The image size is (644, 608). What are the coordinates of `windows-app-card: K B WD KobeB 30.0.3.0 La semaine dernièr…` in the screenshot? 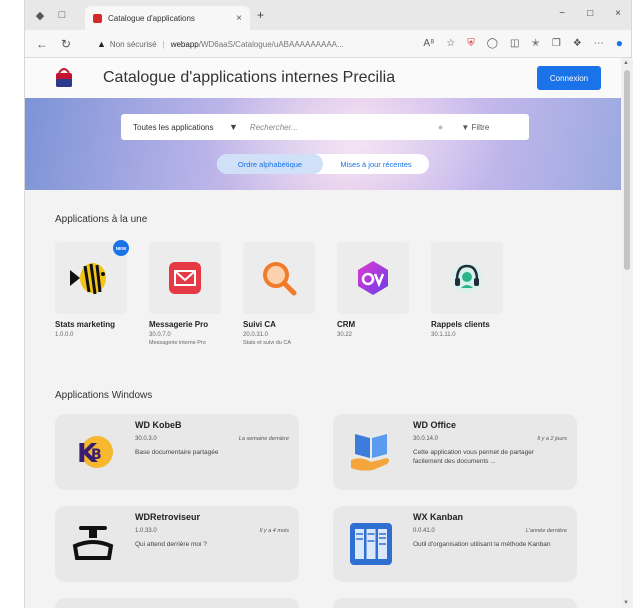 It's located at (177, 452).